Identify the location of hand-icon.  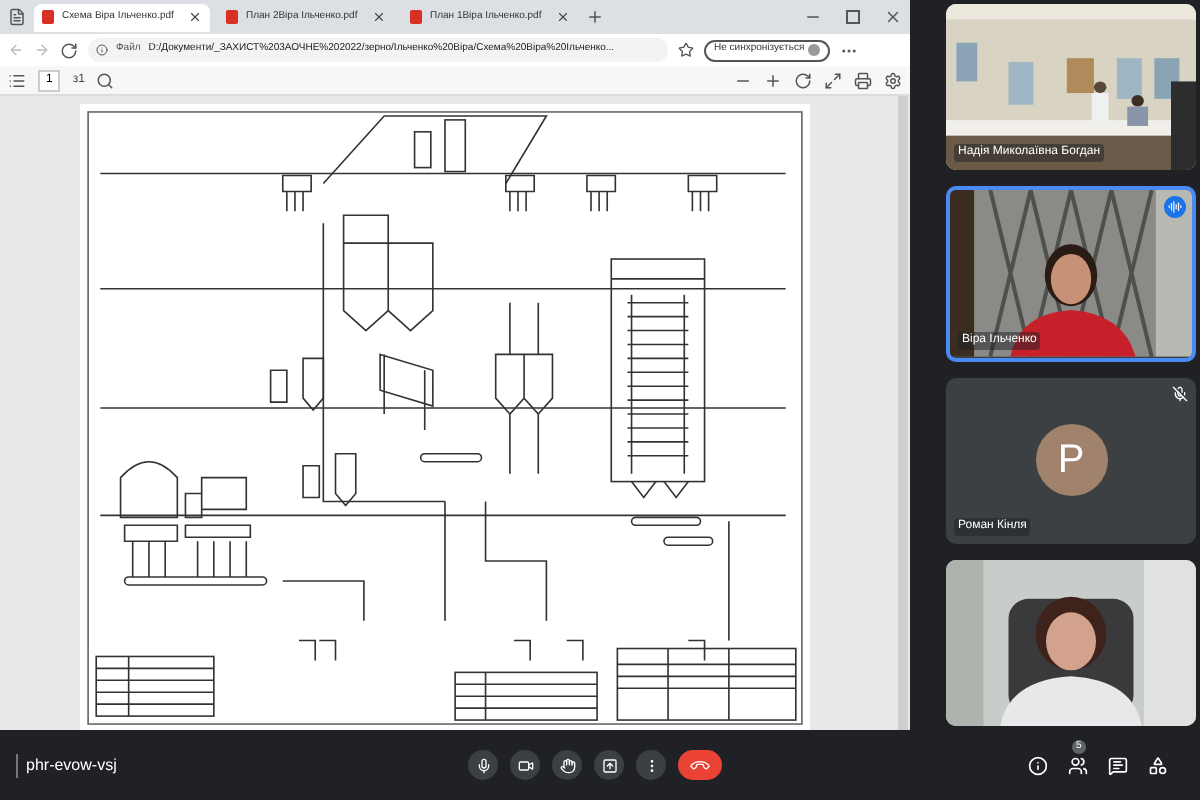
(567, 765).